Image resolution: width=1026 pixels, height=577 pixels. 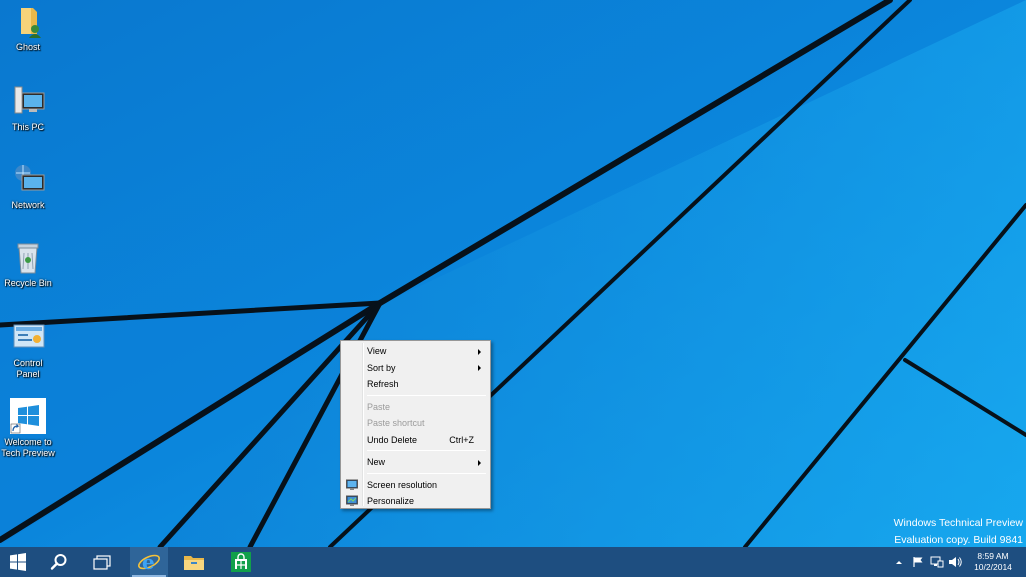 I want to click on desktop-icon-network: Network, so click(x=28, y=187).